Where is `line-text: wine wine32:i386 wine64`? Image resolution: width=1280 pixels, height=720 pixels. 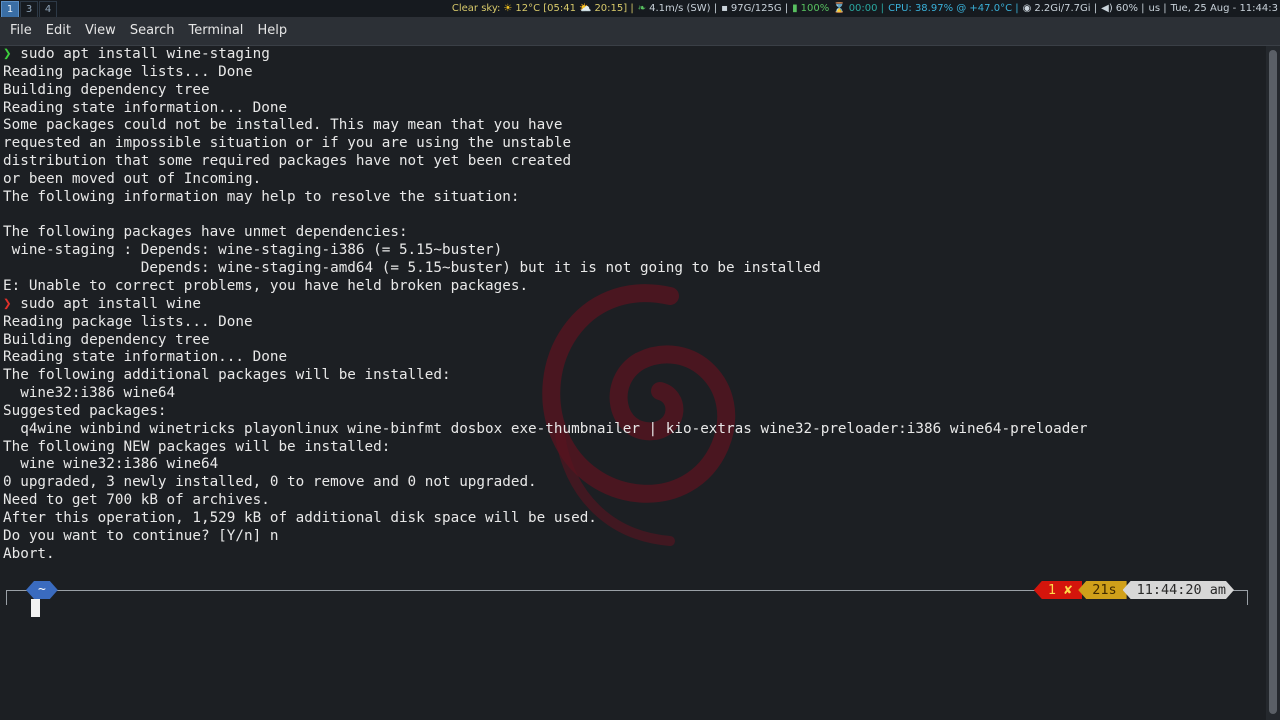 line-text: wine wine32:i386 wine64 is located at coordinates (111, 464).